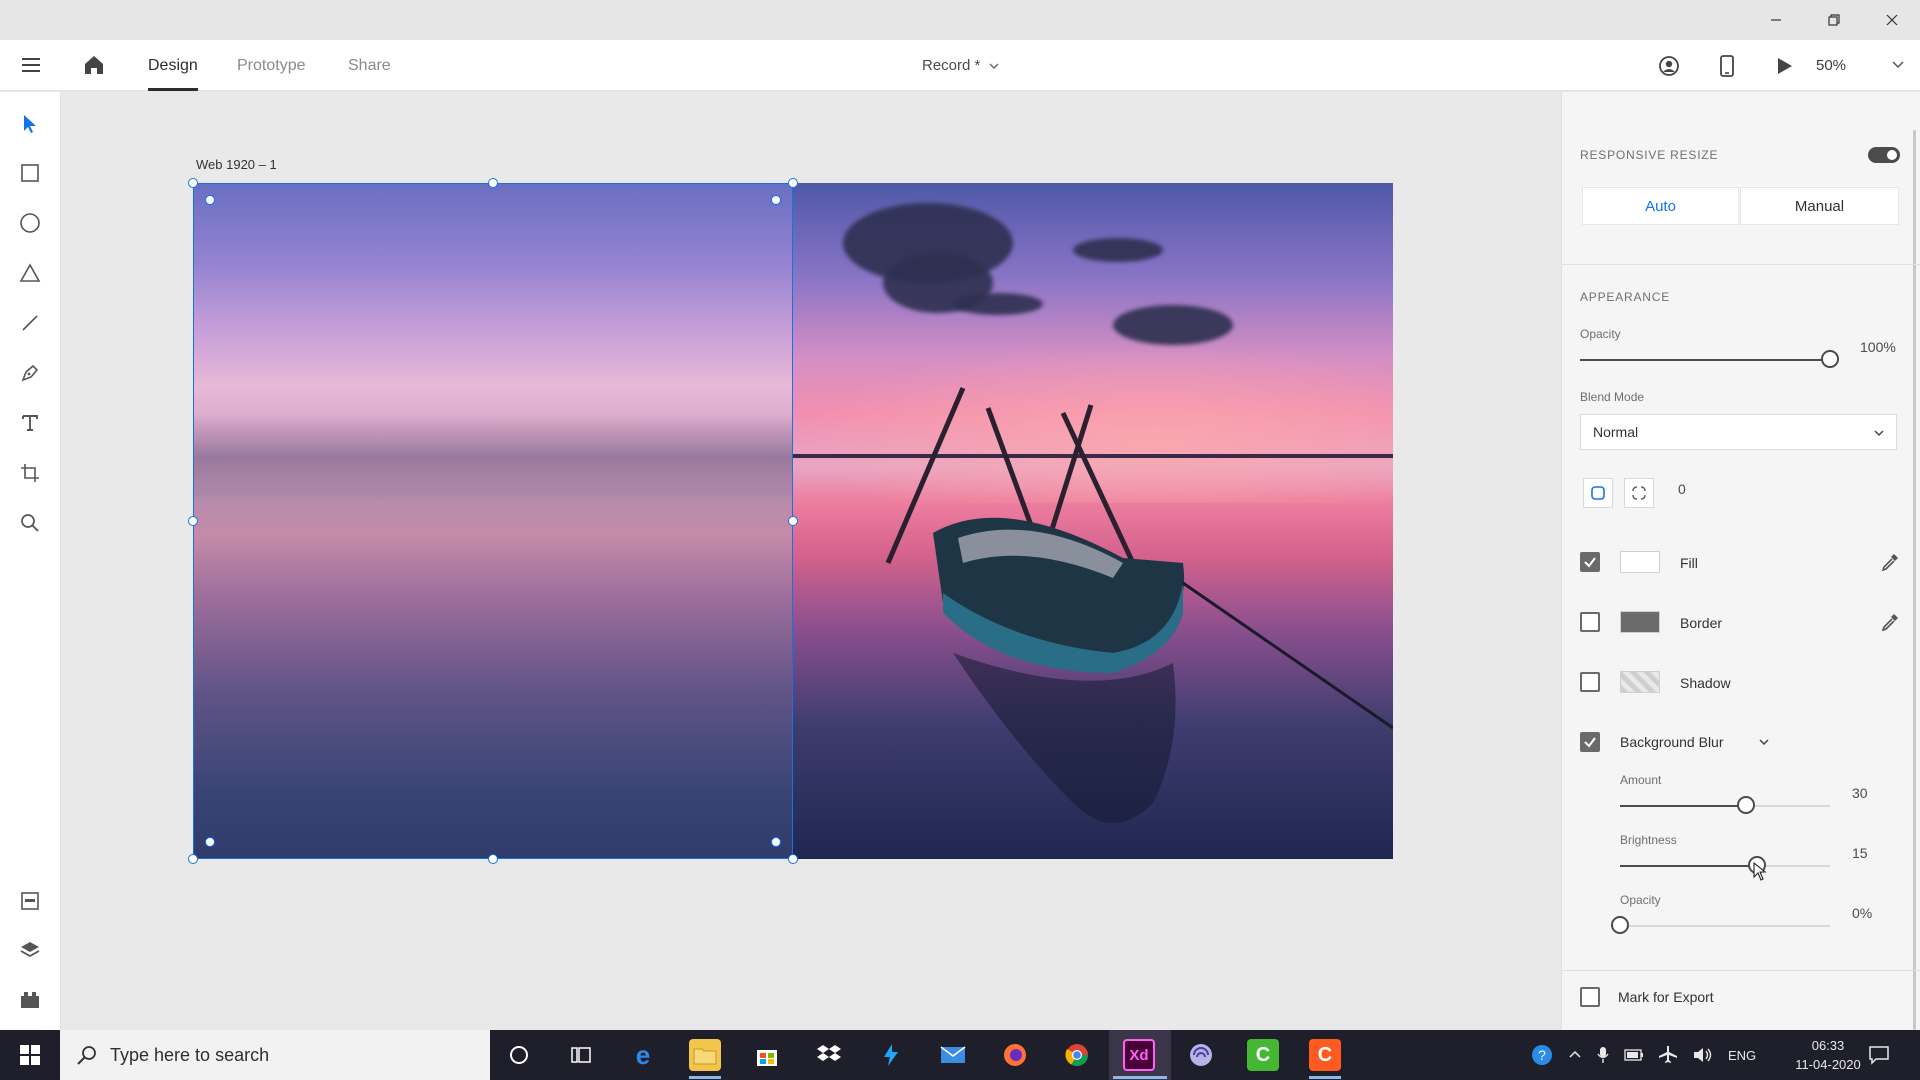  Describe the element at coordinates (1669, 66) in the screenshot. I see `share-user-button` at that location.